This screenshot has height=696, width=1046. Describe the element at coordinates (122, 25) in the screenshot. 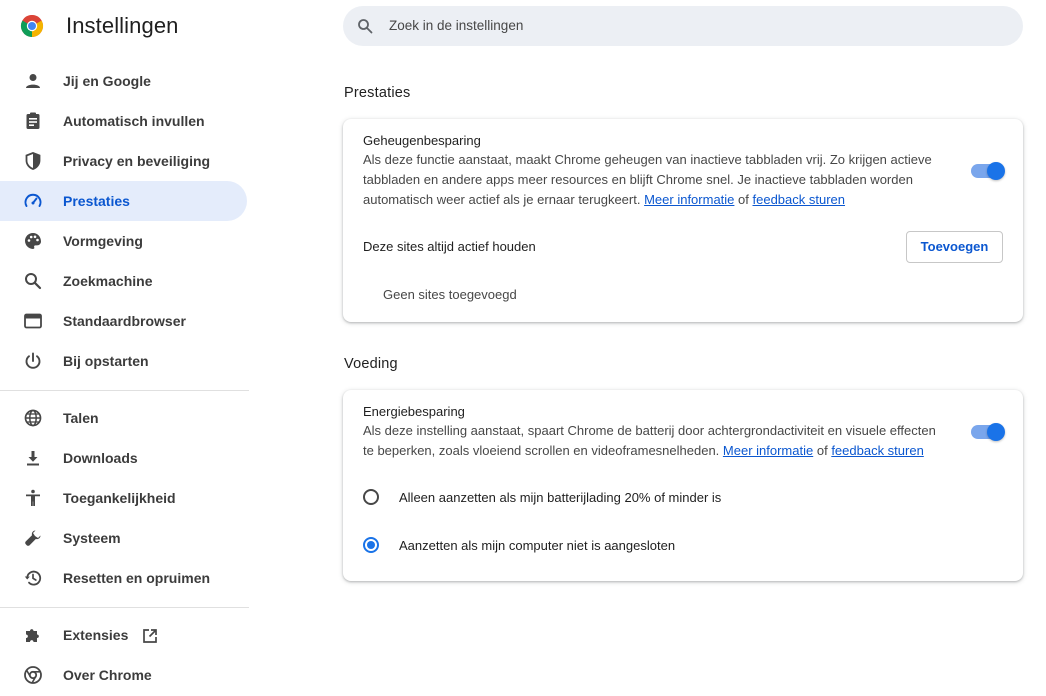

I see `page-title: Instellingen` at that location.